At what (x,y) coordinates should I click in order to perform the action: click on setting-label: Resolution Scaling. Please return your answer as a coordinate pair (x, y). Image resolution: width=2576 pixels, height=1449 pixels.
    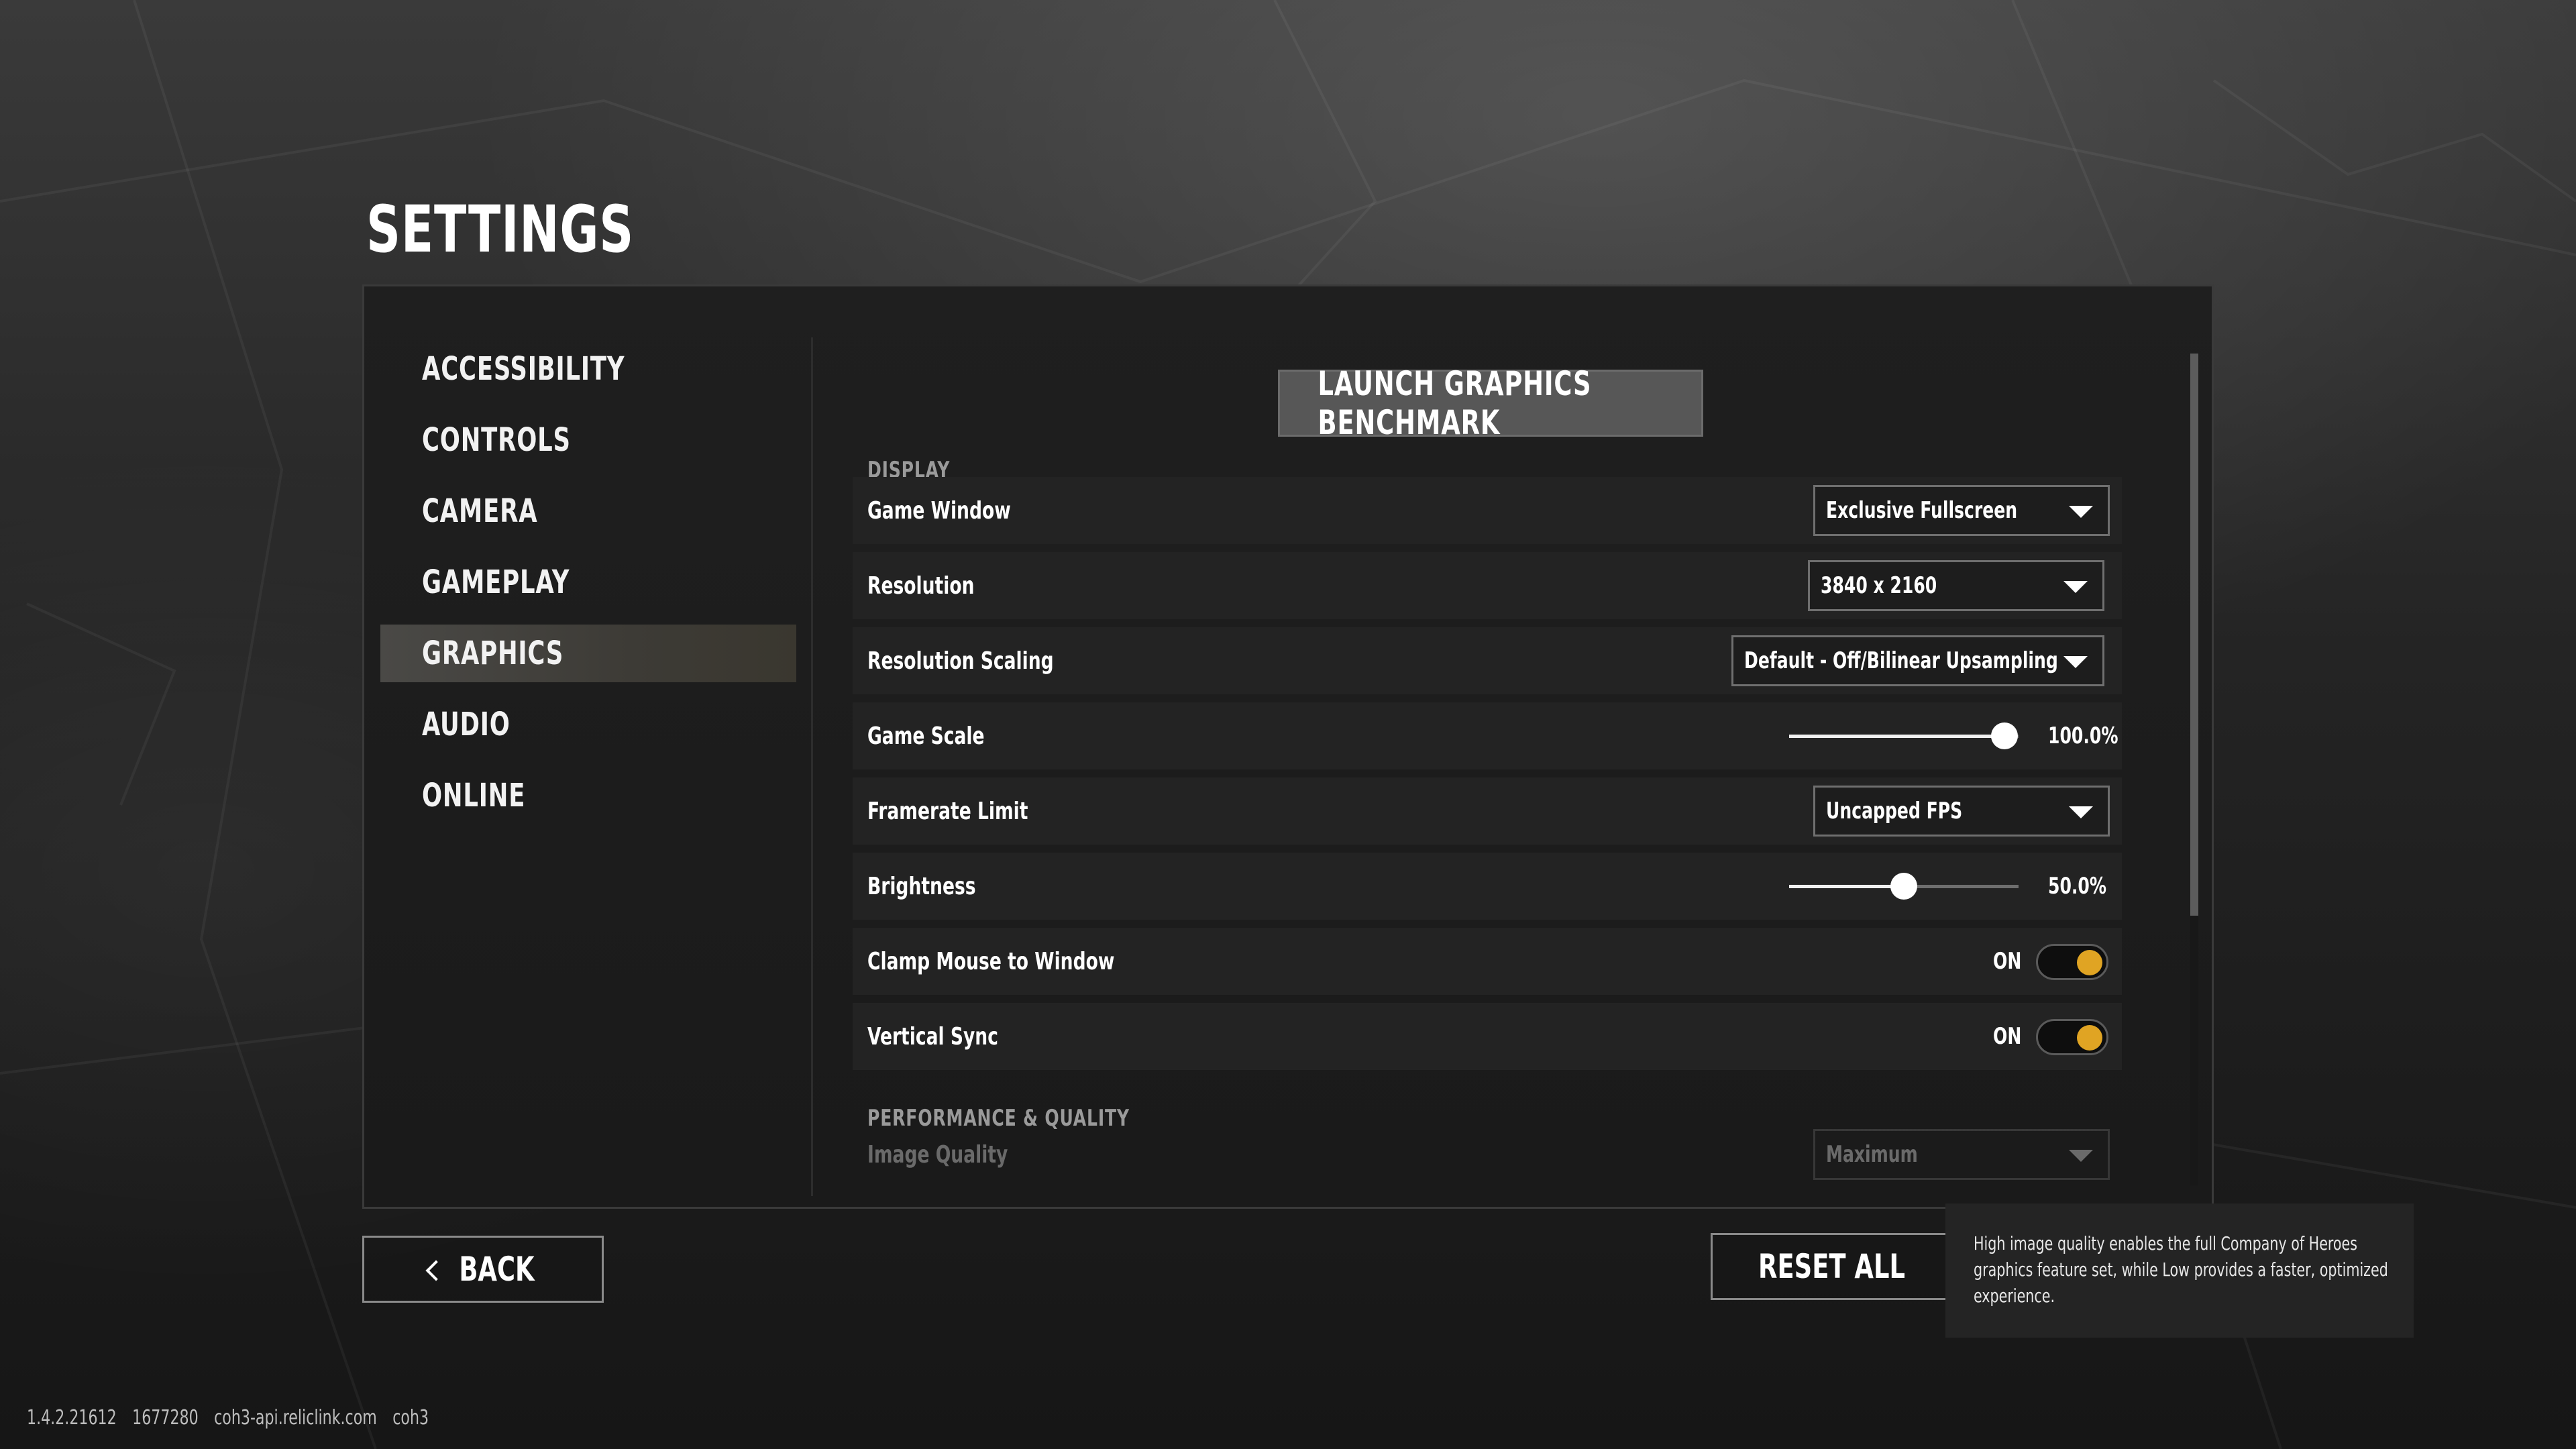
    Looking at the image, I should click on (960, 661).